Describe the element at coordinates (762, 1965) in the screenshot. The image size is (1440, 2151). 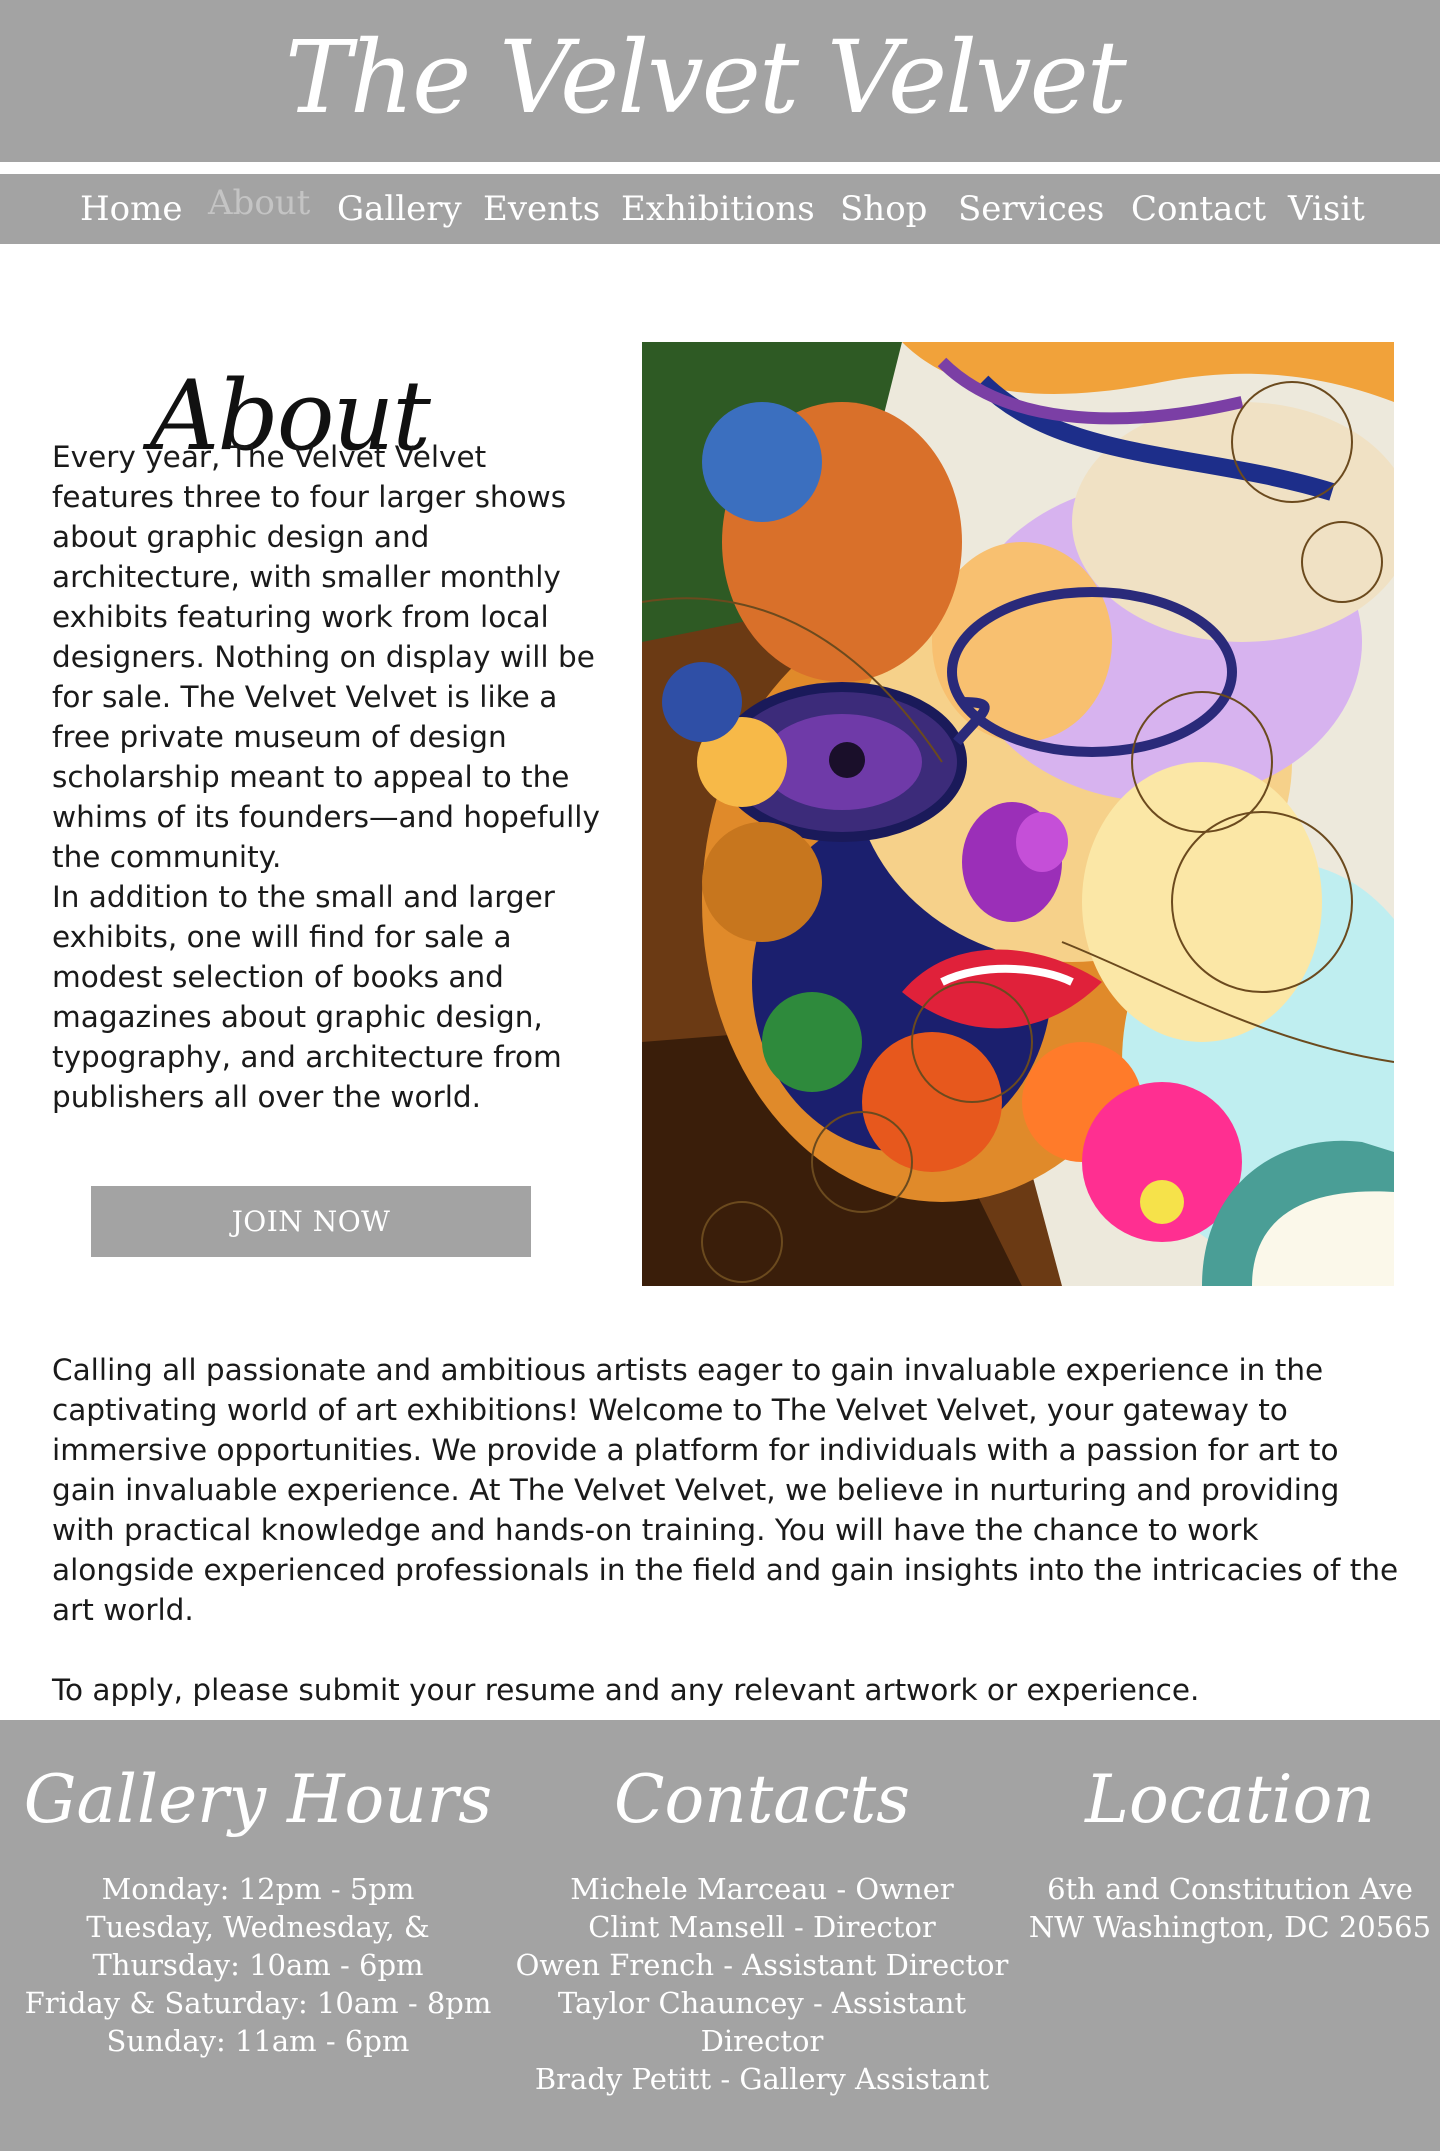
I see `contact-line: Owen French - Assistant Director` at that location.